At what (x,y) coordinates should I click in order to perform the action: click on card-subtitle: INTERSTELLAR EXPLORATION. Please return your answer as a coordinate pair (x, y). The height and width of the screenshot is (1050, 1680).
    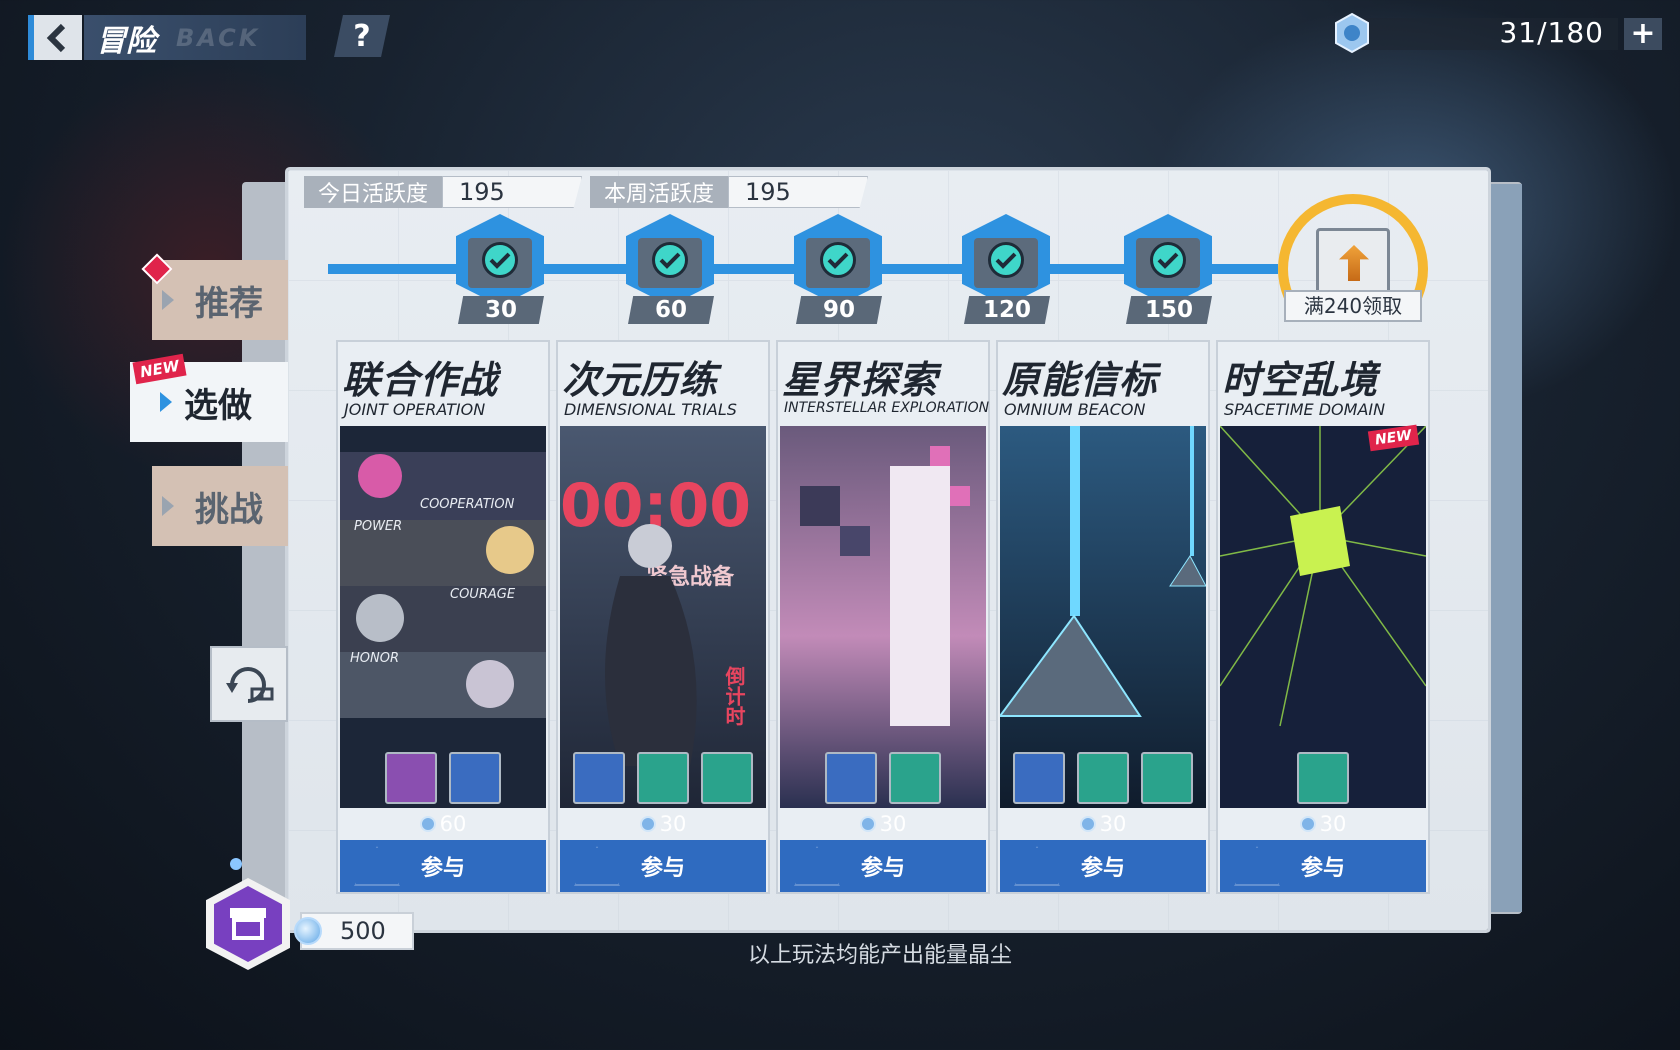
    Looking at the image, I should click on (887, 408).